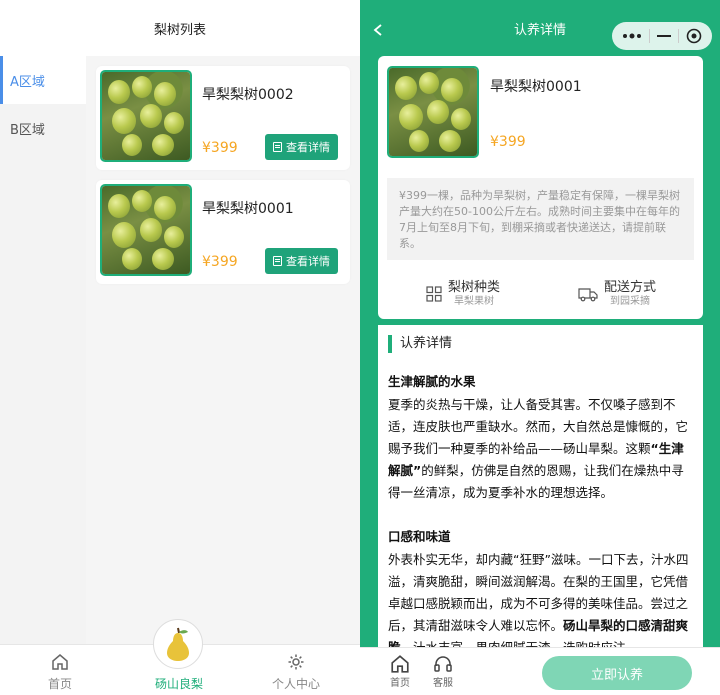 This screenshot has height=695, width=720. I want to click on category-sidebar: A区域 B区域, so click(43, 350).